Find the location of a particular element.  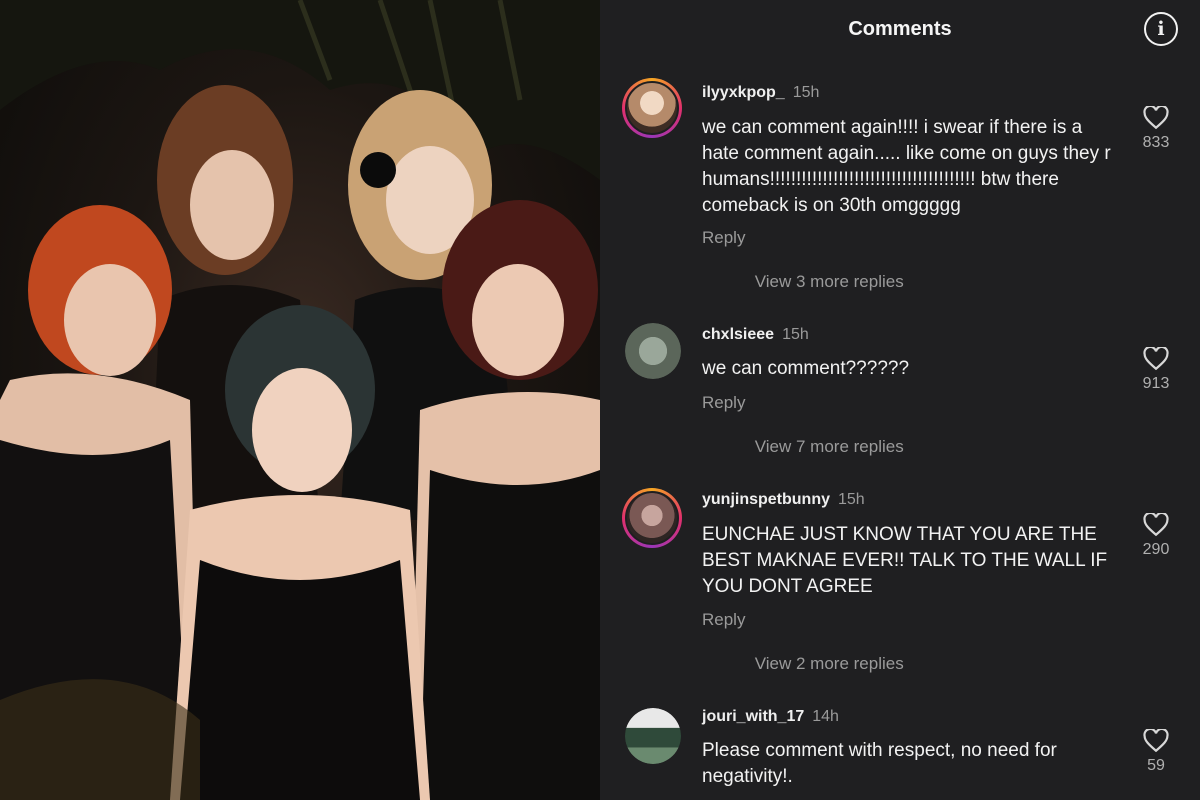

view-more-replies-button: View 2 more replies is located at coordinates (827, 664).